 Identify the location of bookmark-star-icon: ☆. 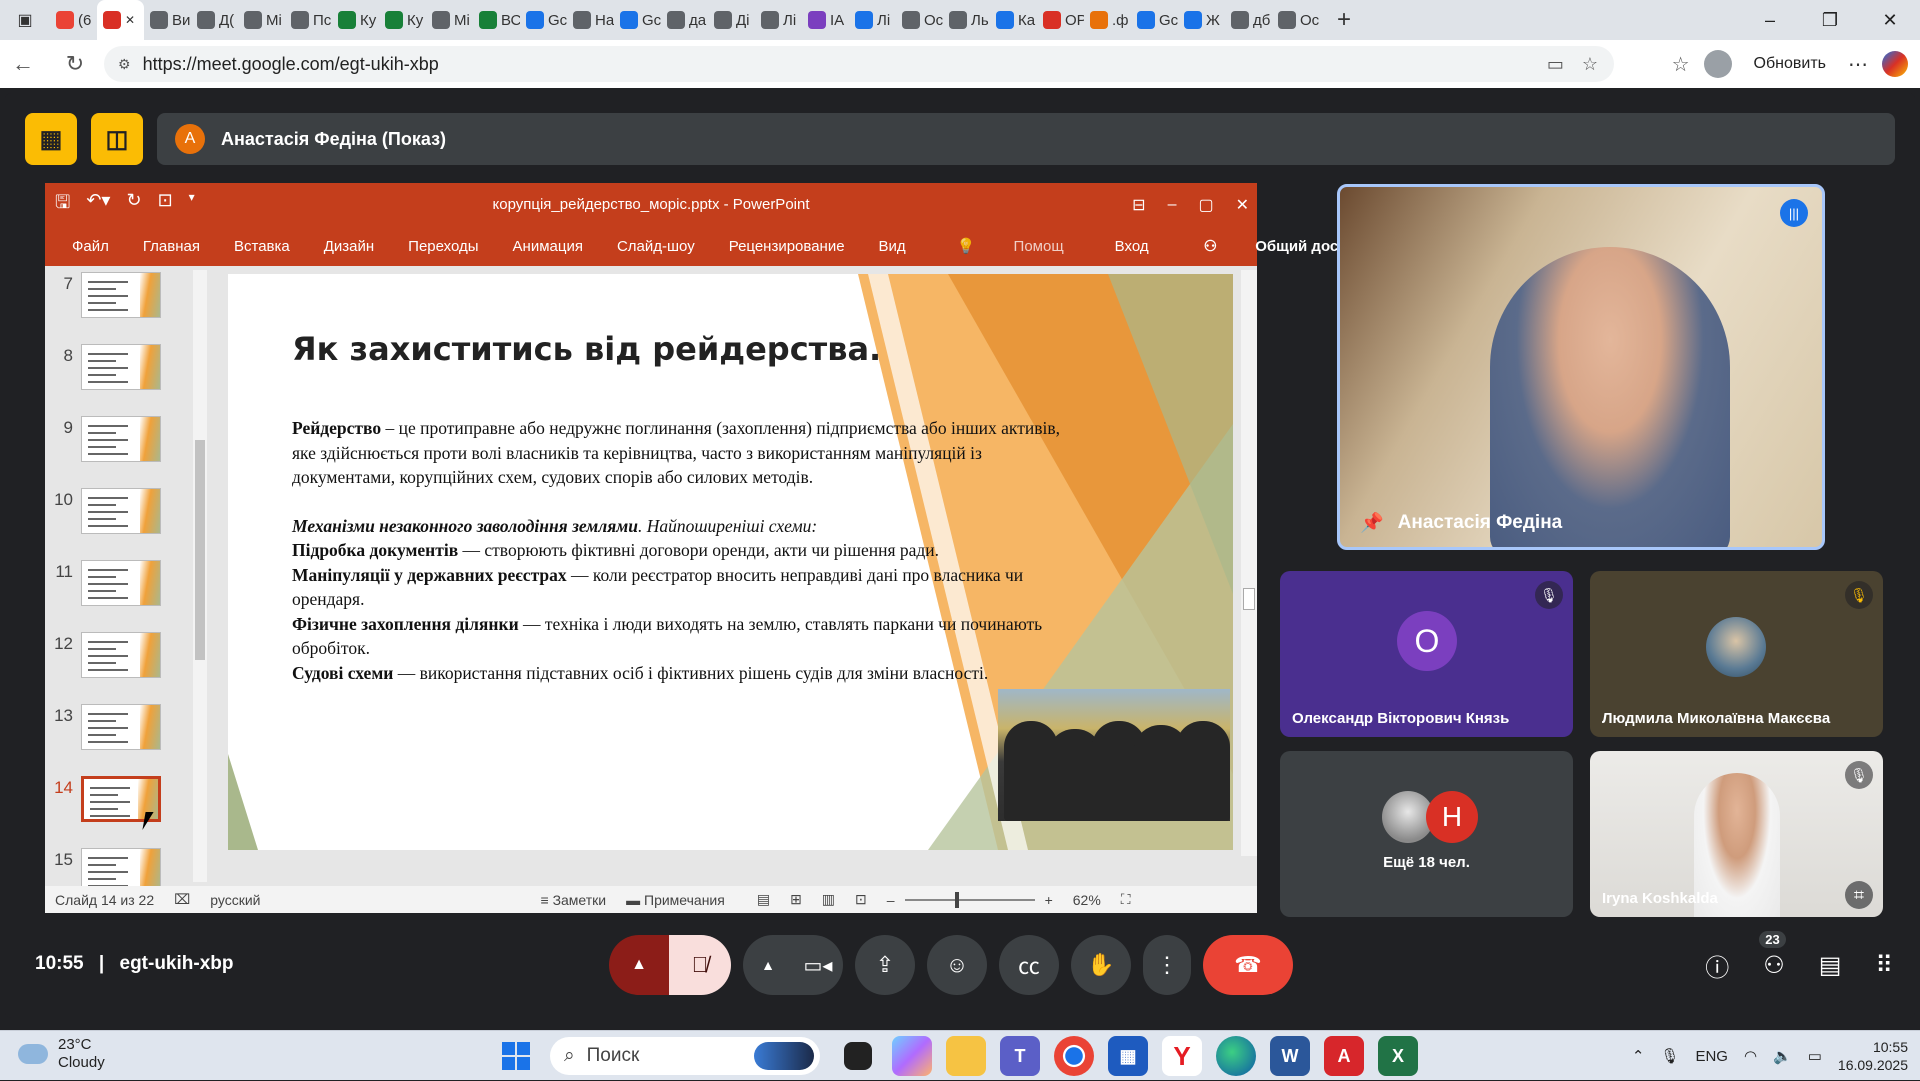
(1590, 64).